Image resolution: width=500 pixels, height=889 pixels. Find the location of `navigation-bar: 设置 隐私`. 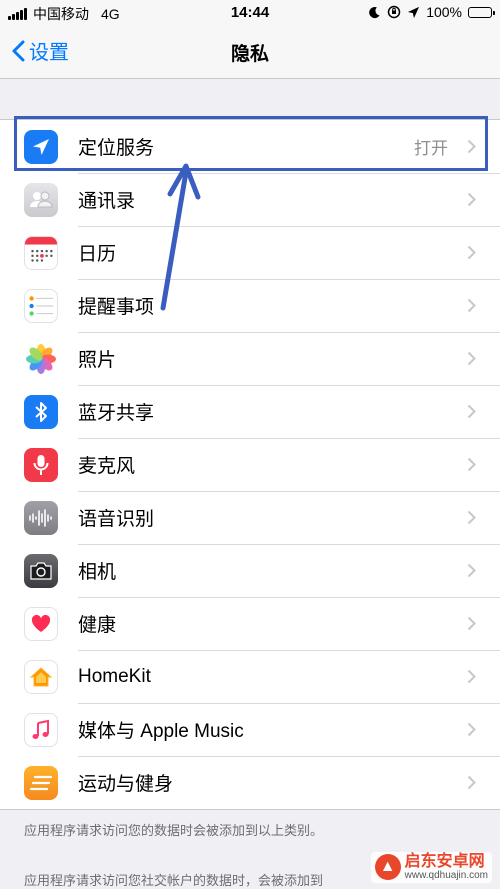

navigation-bar: 设置 隐私 is located at coordinates (250, 52).